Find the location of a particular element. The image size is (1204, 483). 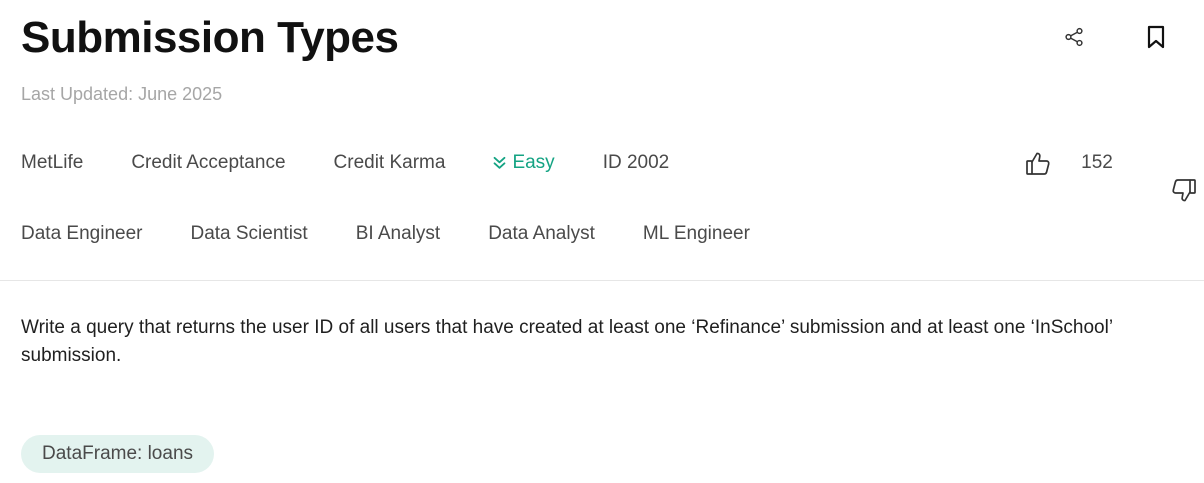

bookmark-icon is located at coordinates (1156, 37).